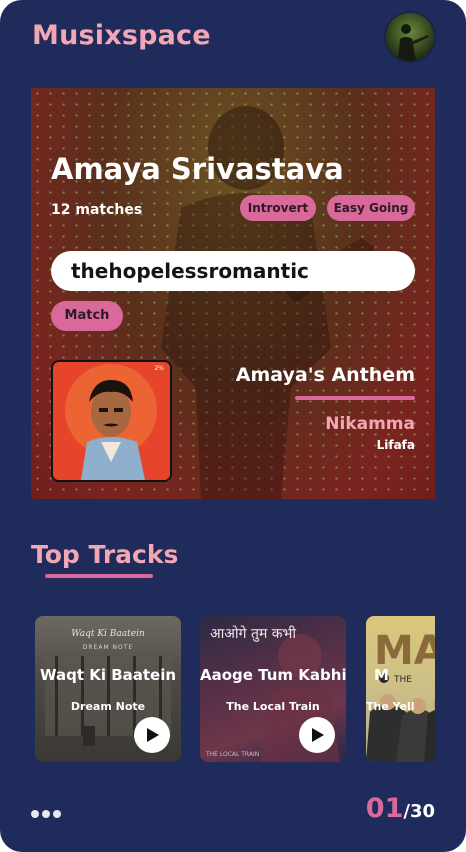 The height and width of the screenshot is (852, 466). What do you see at coordinates (97, 210) in the screenshot?
I see `match-count: 12 matches` at bounding box center [97, 210].